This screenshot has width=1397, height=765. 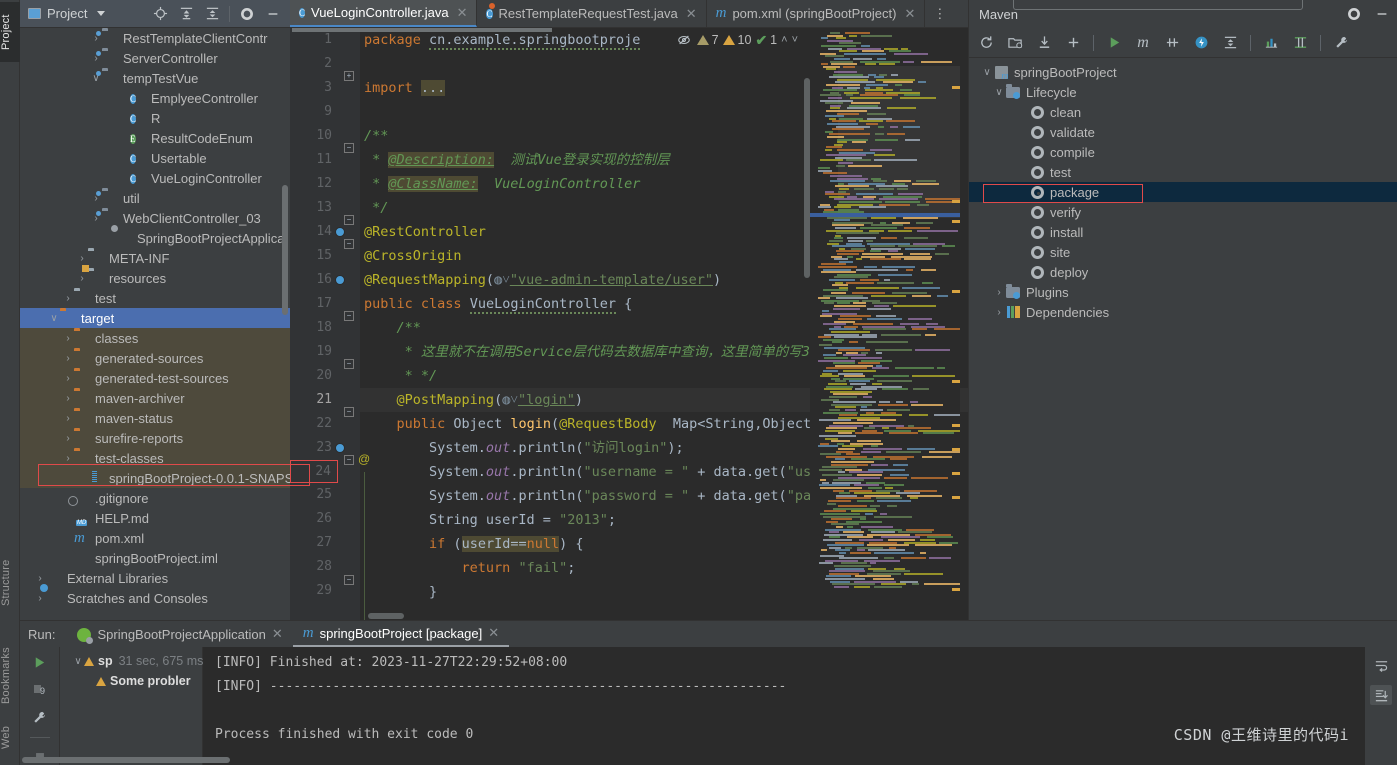 I want to click on maven-tree-row: › compile, so click(x=1183, y=152).